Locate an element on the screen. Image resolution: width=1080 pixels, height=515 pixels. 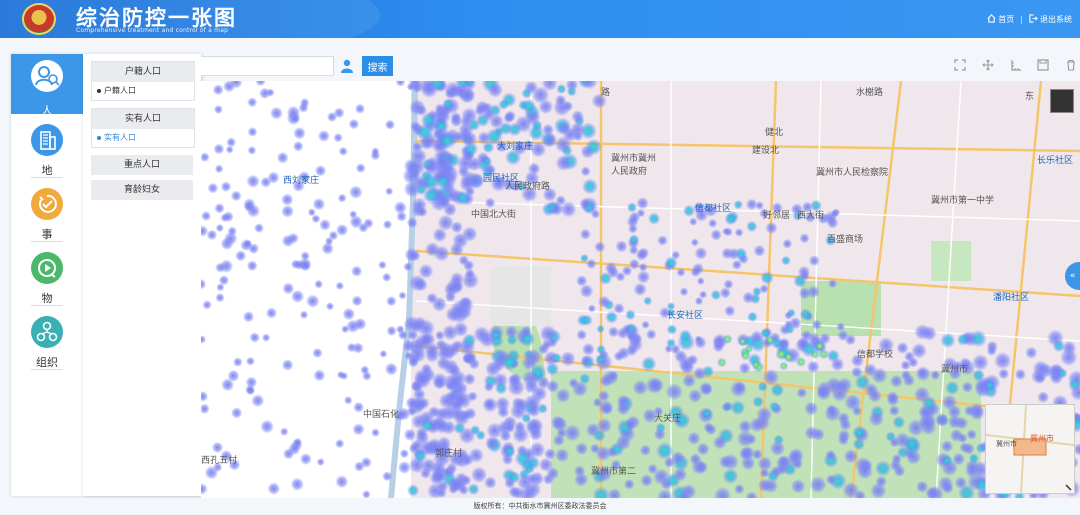
sidebar-item-land: 地 is located at coordinates (47, 149).